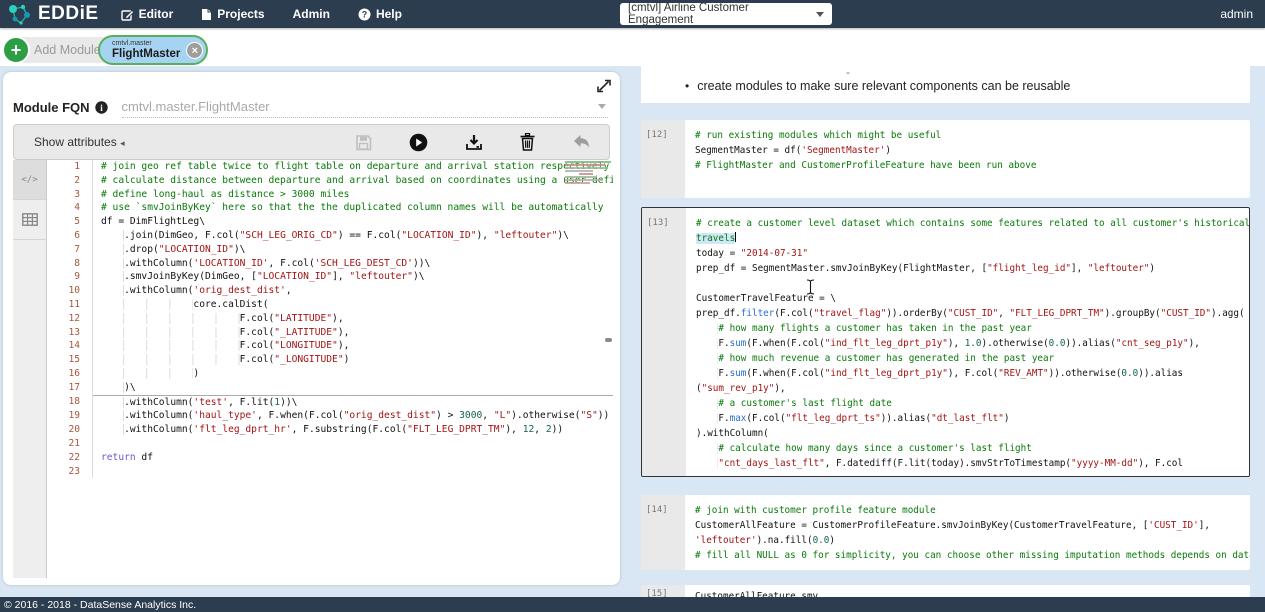 The height and width of the screenshot is (612, 1265). I want to click on code-line: 22 return df, so click(330, 457).